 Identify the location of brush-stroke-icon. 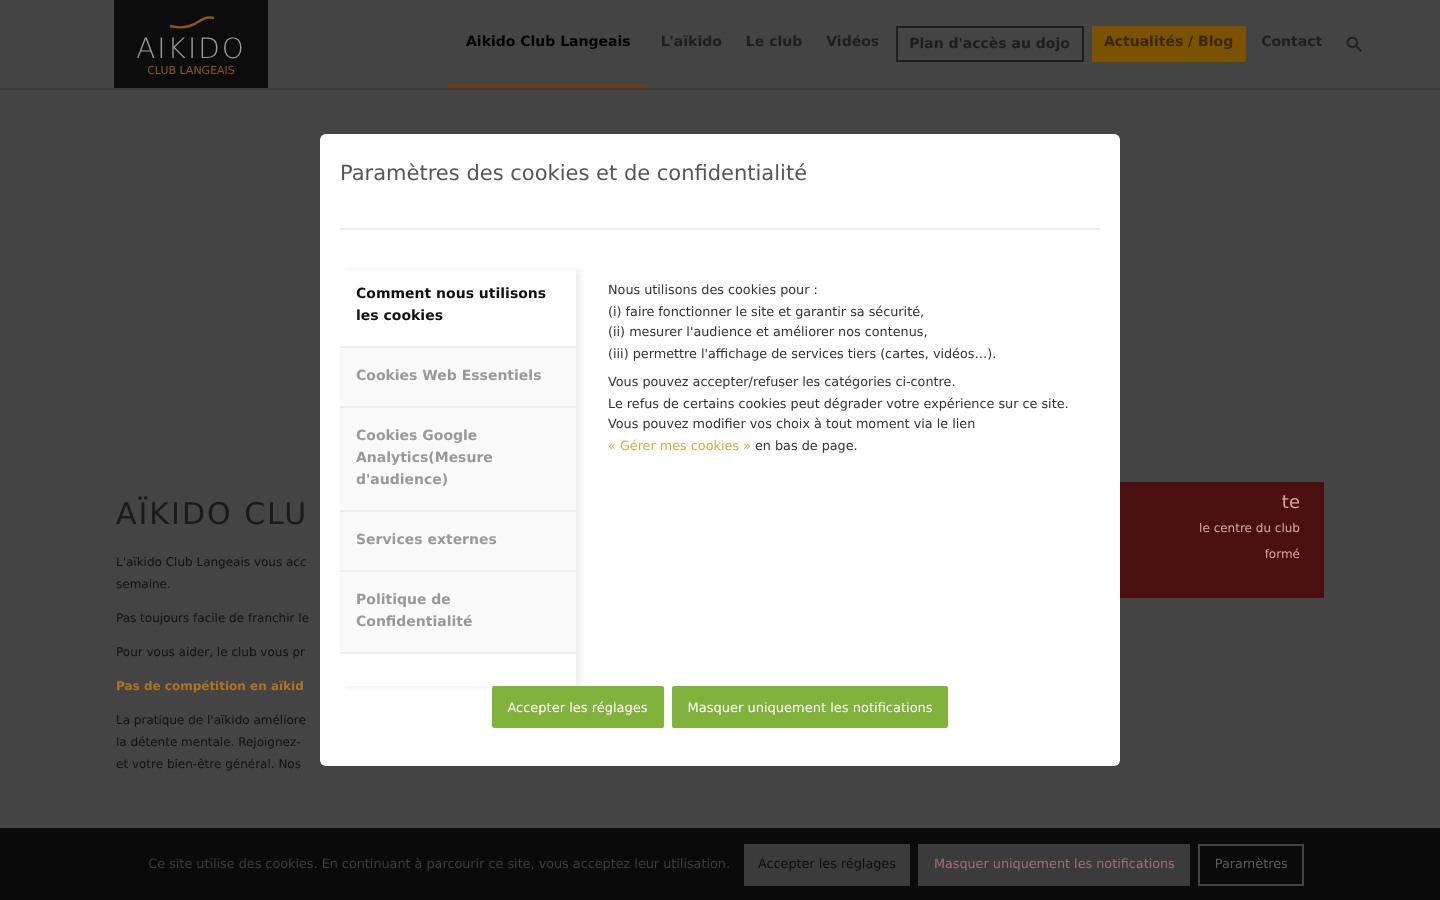
(191, 22).